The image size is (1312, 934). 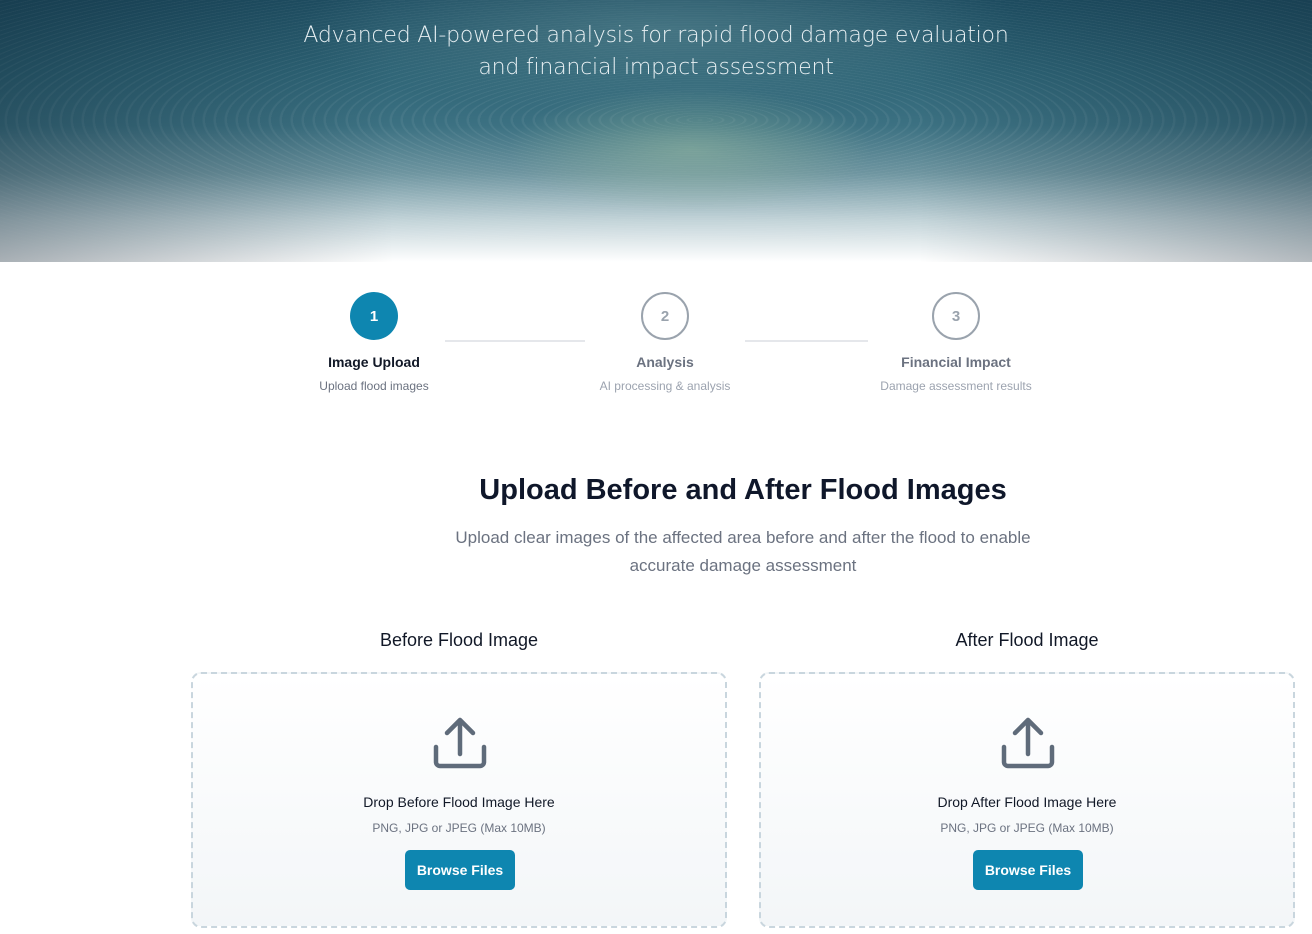 What do you see at coordinates (374, 316) in the screenshot?
I see `step-number-badge: 1` at bounding box center [374, 316].